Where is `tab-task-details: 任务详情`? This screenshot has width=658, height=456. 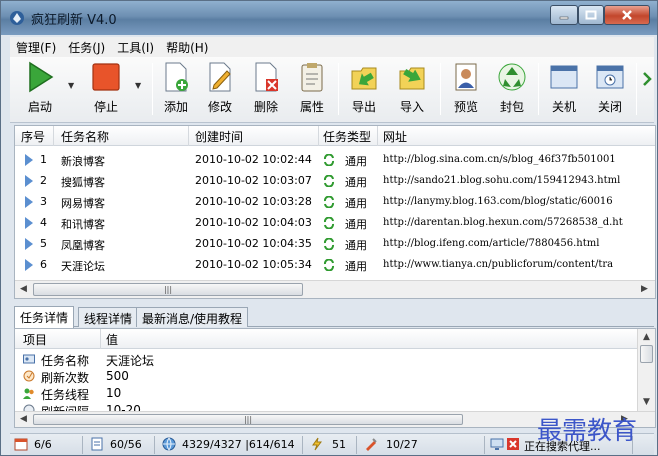 tab-task-details: 任务详情 is located at coordinates (44, 317).